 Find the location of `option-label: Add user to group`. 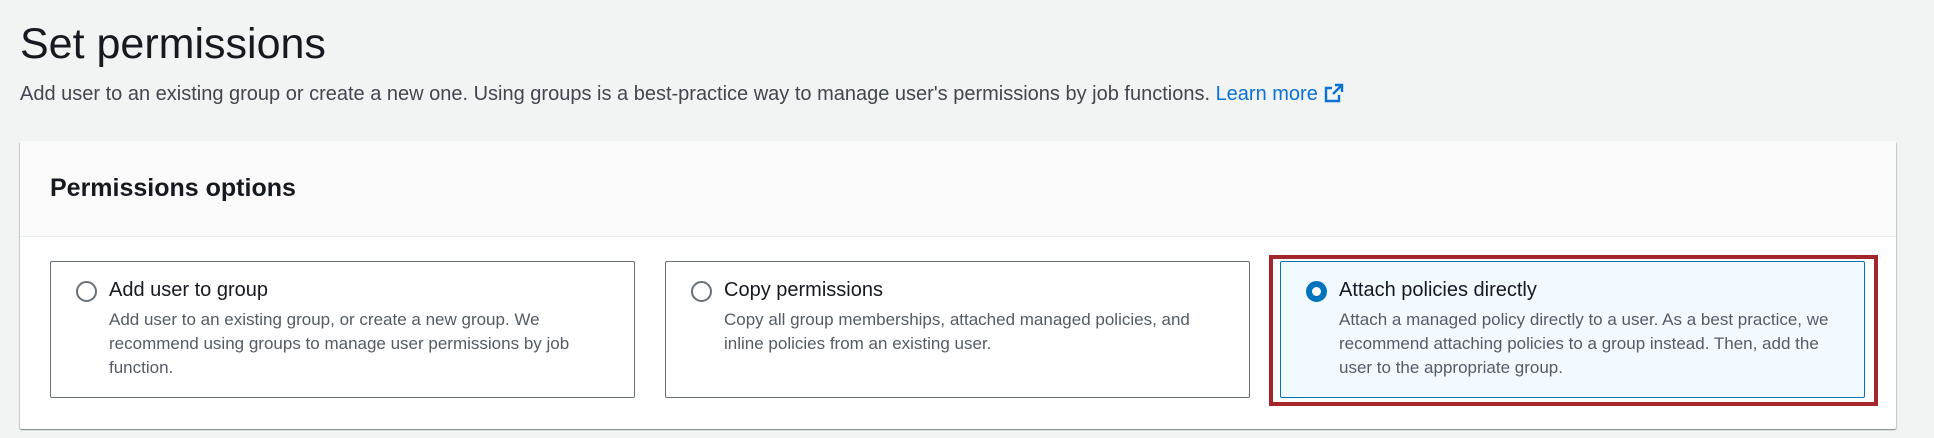

option-label: Add user to group is located at coordinates (188, 290).